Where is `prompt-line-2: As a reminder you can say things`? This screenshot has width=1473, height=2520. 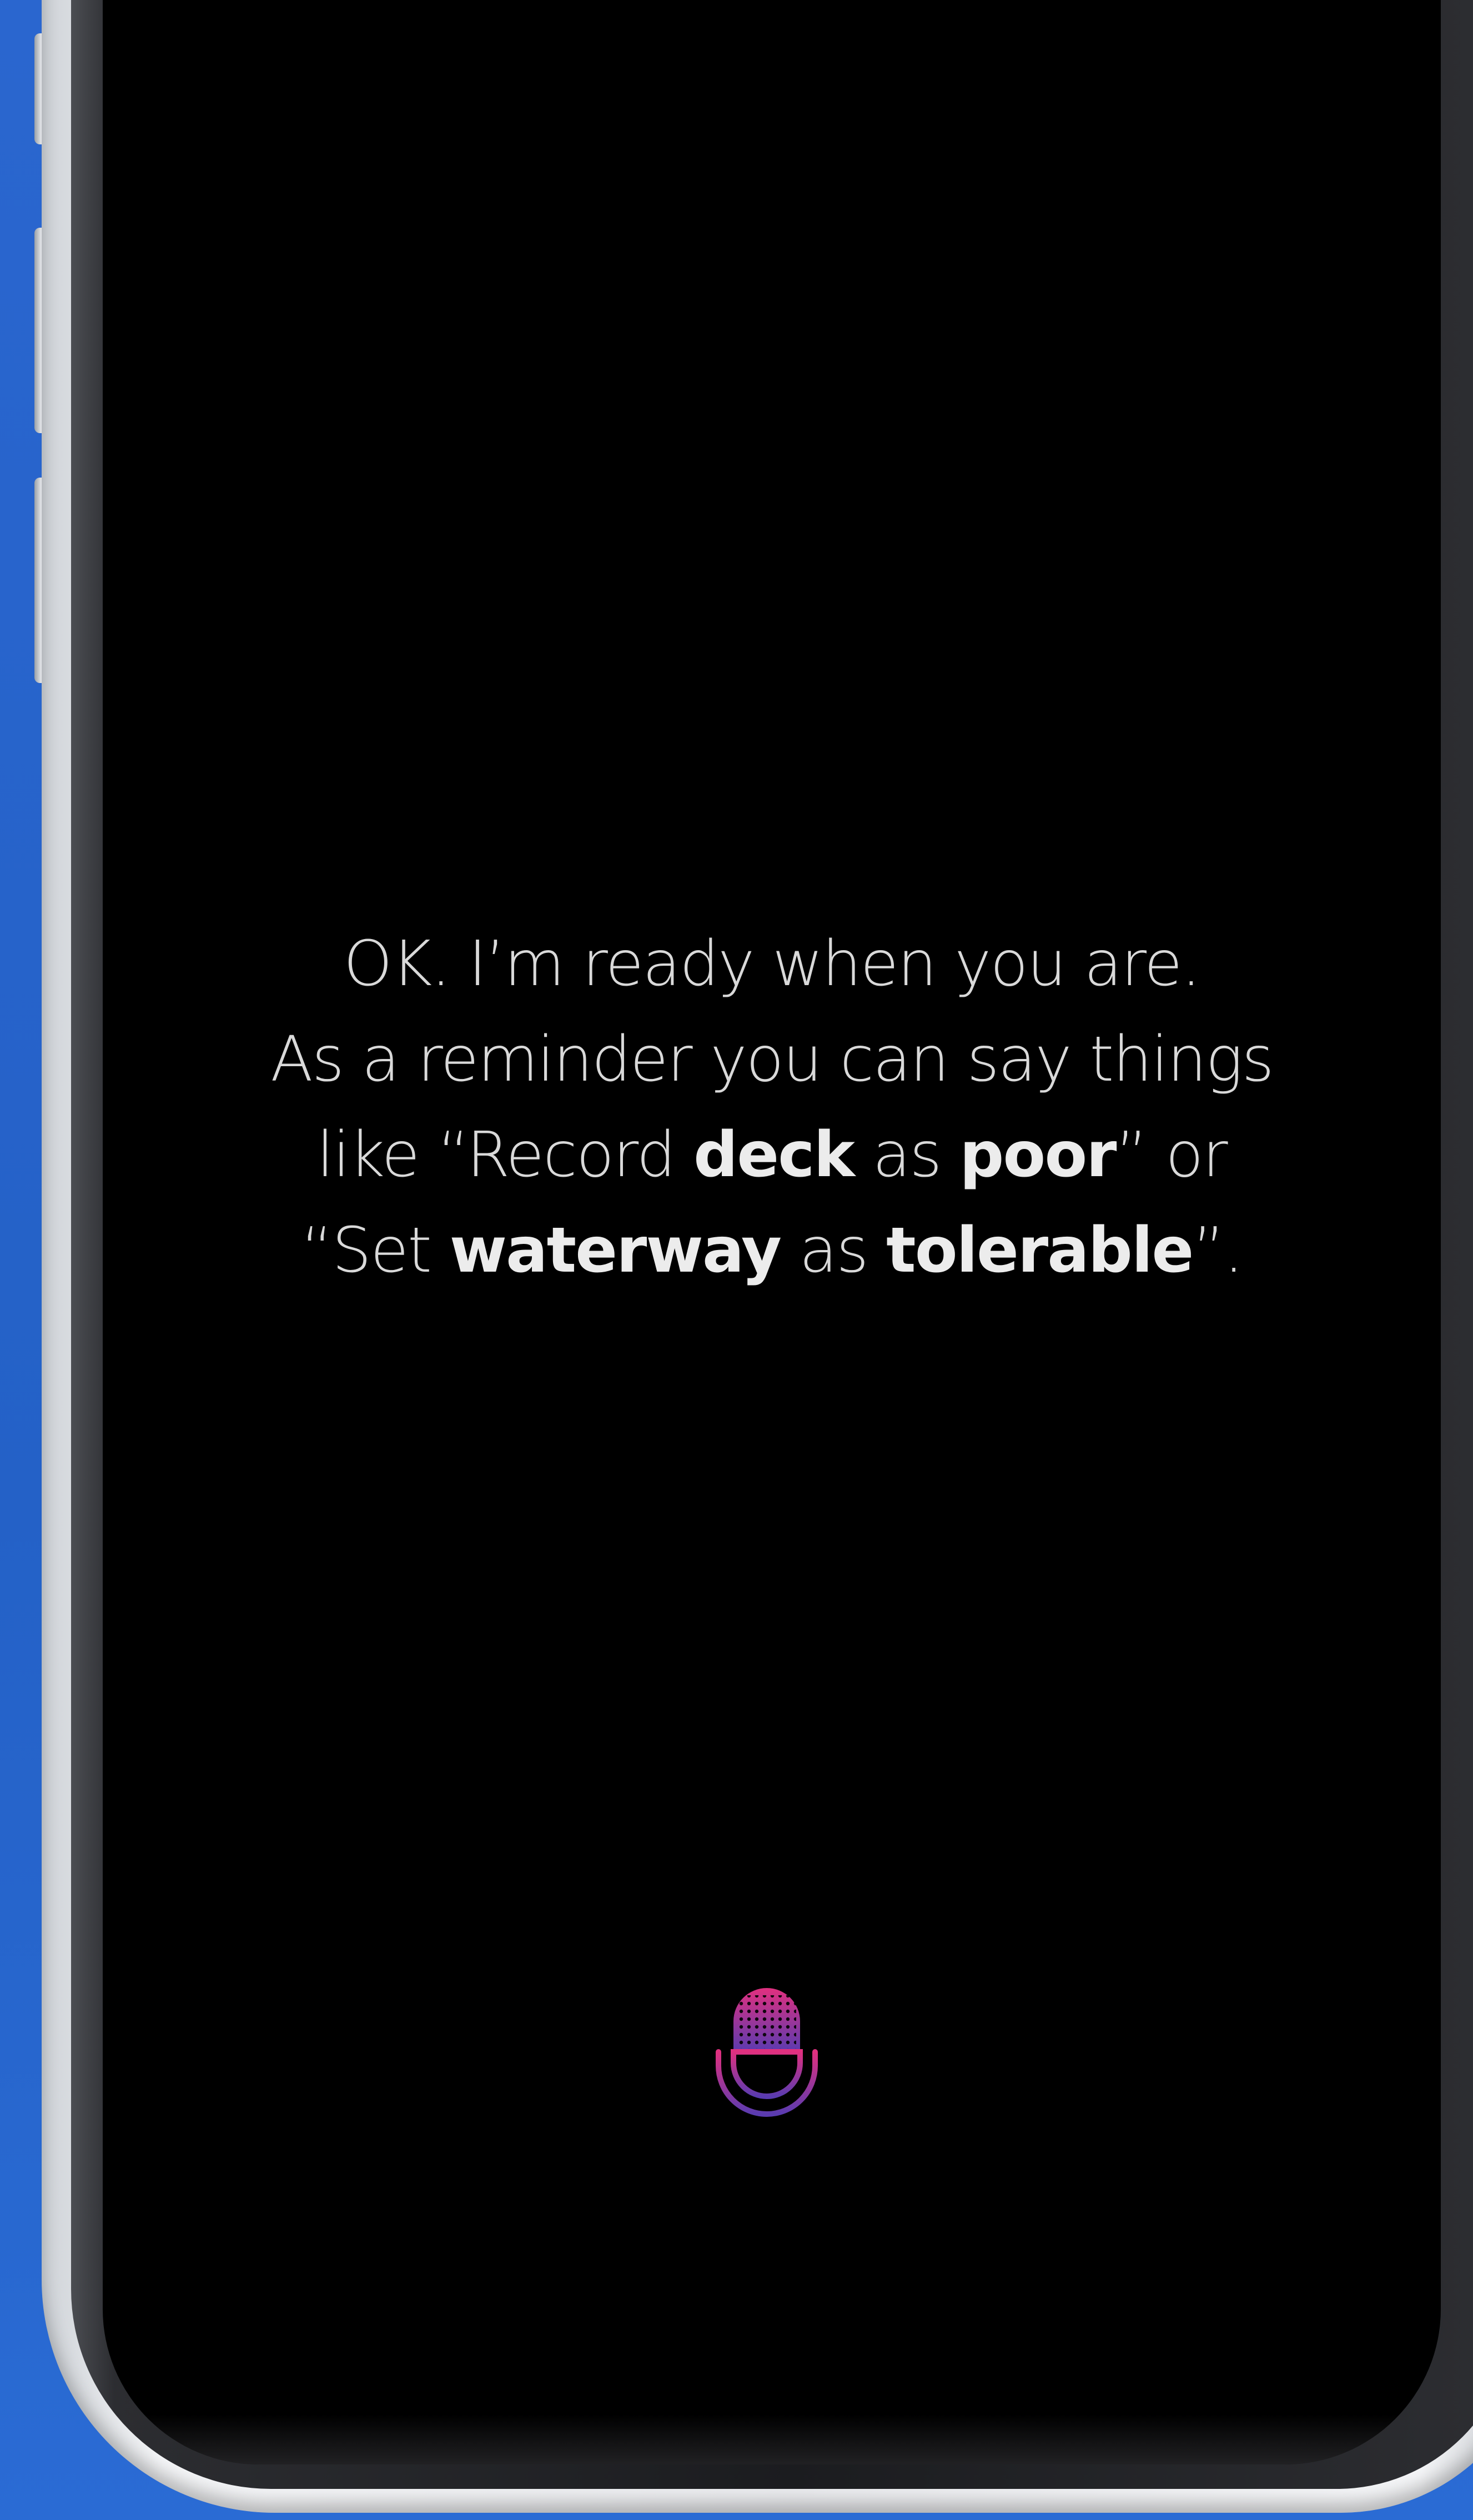
prompt-line-2: As a reminder you can say things is located at coordinates (772, 1059).